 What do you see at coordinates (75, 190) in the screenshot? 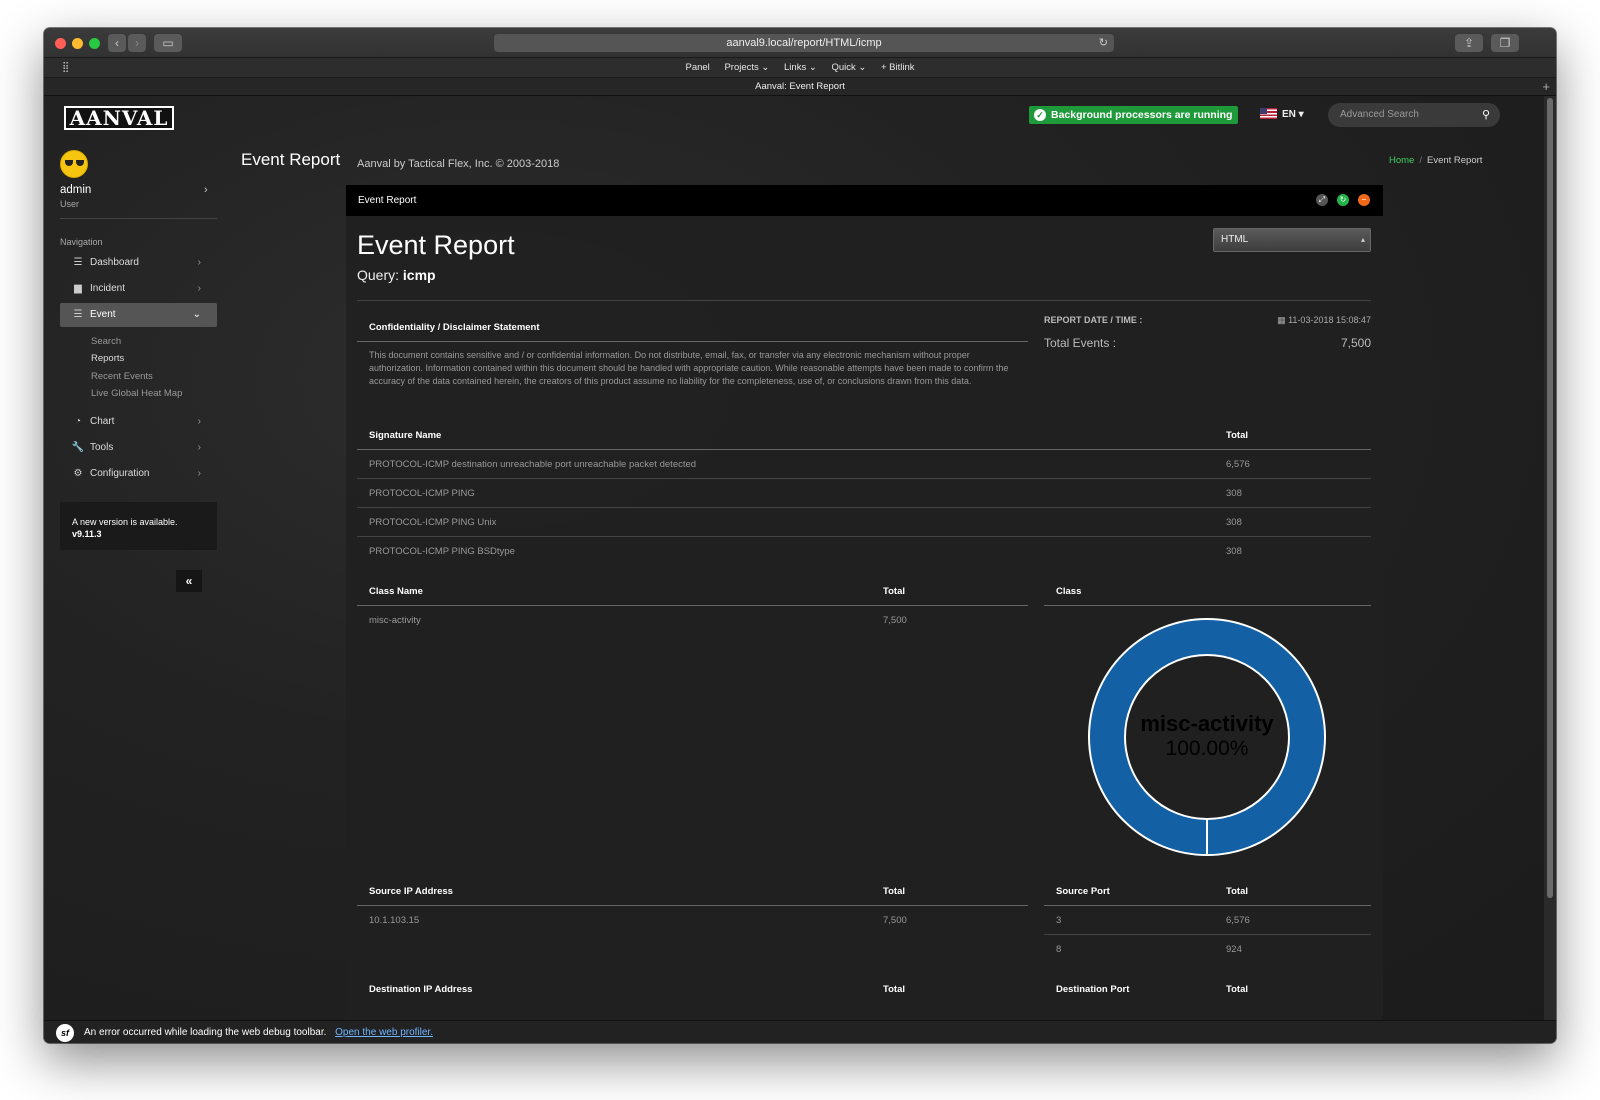
I see `user-name: admin` at bounding box center [75, 190].